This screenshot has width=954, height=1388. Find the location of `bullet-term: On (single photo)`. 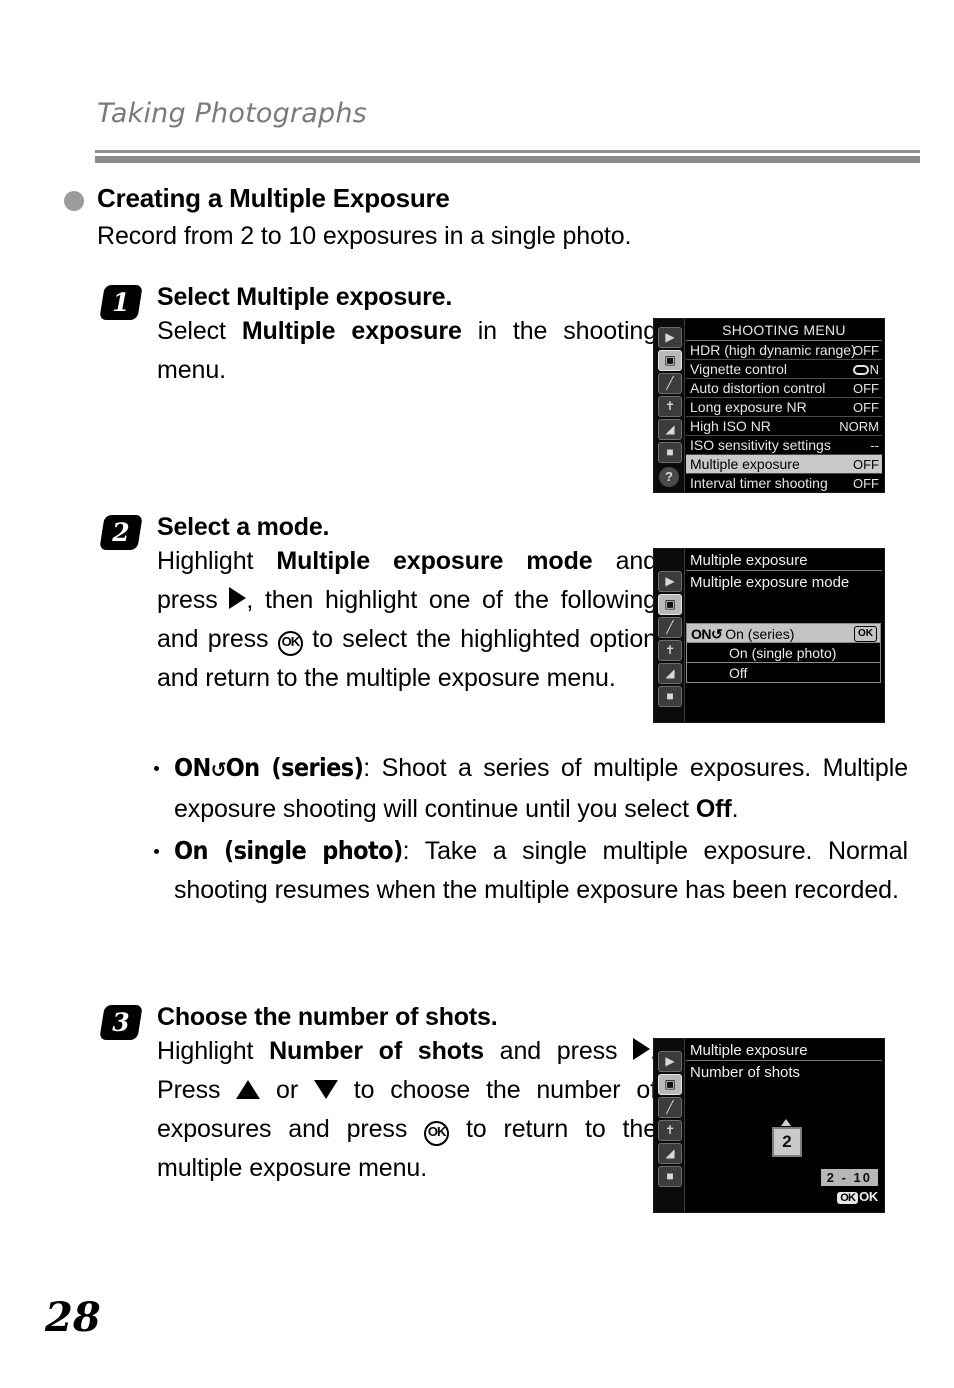

bullet-term: On (single photo) is located at coordinates (288, 850).